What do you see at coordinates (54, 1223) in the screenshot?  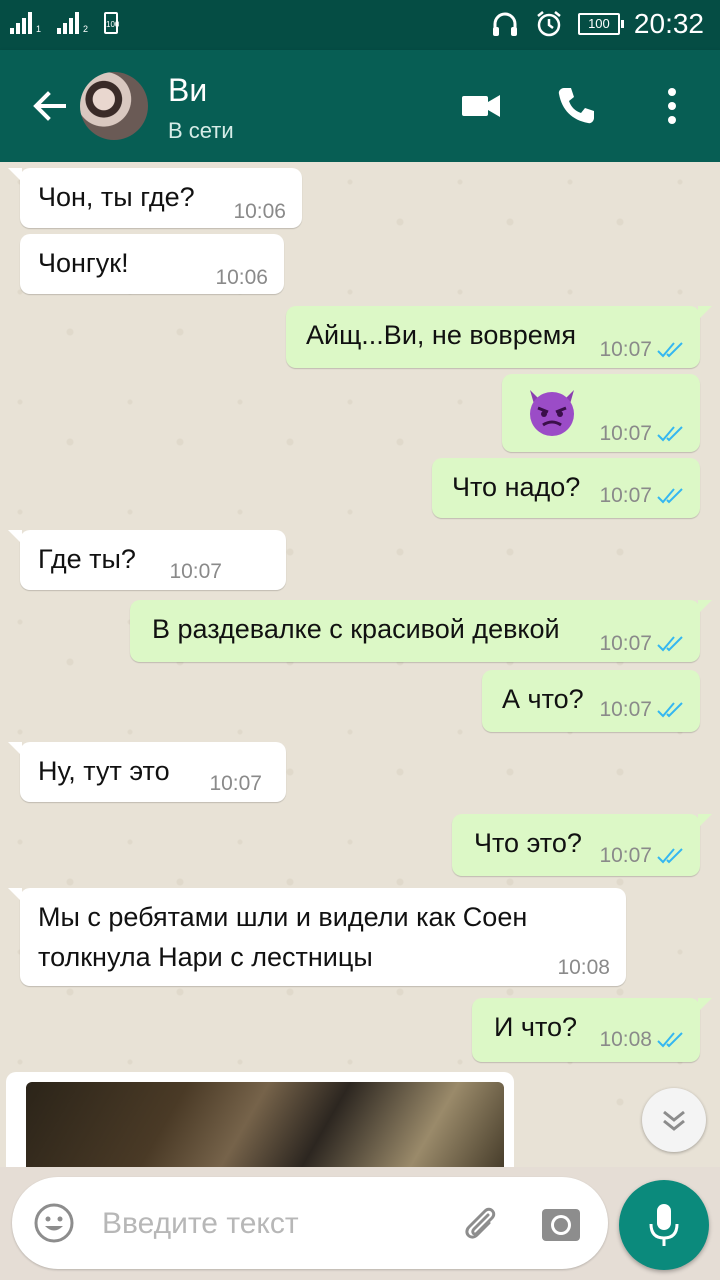 I see `emoji-icon` at bounding box center [54, 1223].